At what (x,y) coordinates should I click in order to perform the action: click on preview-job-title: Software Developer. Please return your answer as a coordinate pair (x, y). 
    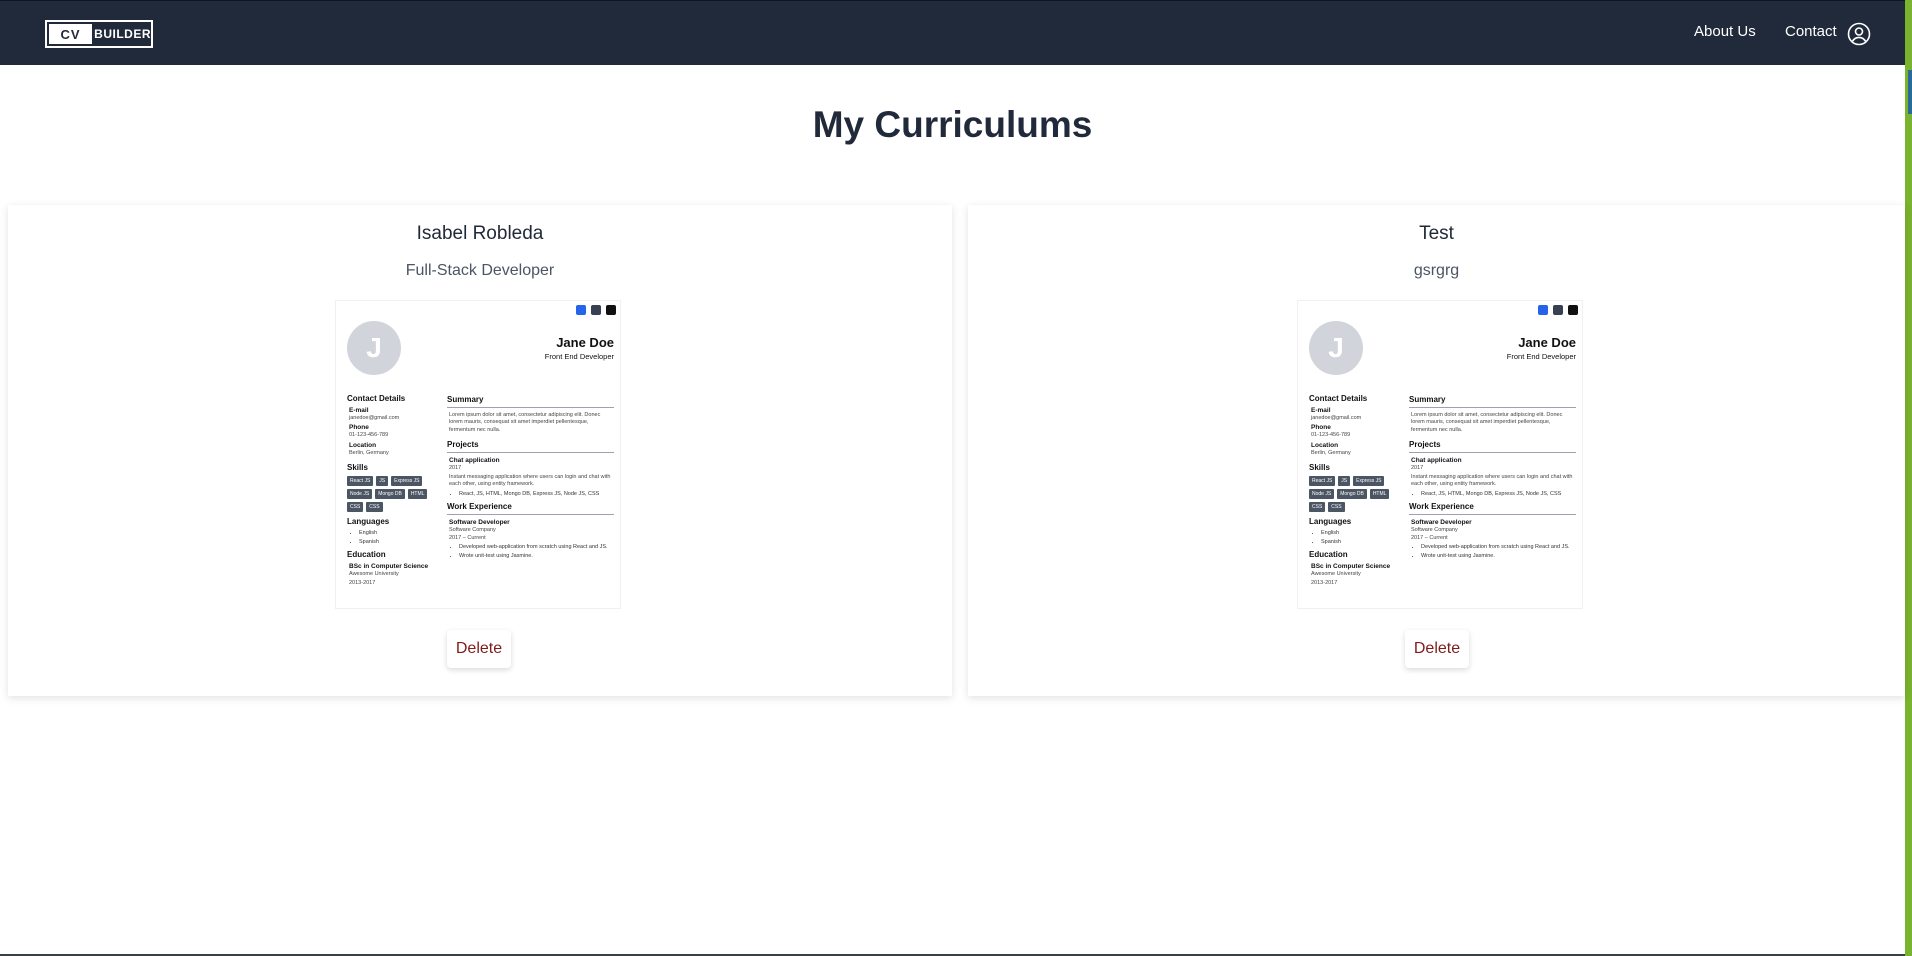
    Looking at the image, I should click on (479, 522).